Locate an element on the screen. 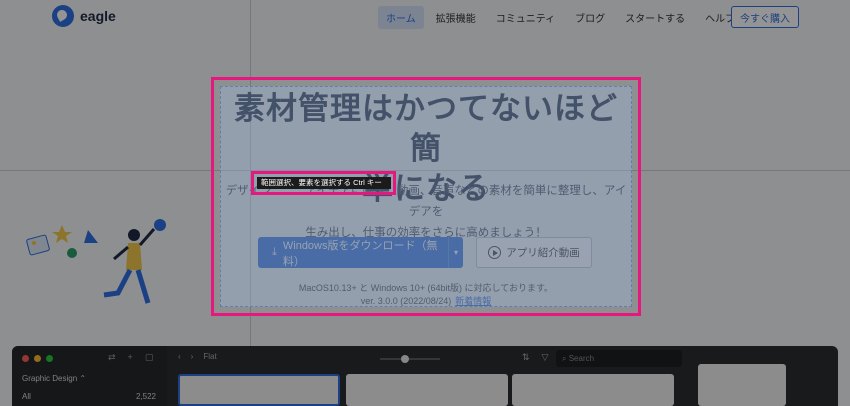 The image size is (850, 406). person-figure is located at coordinates (134, 261).